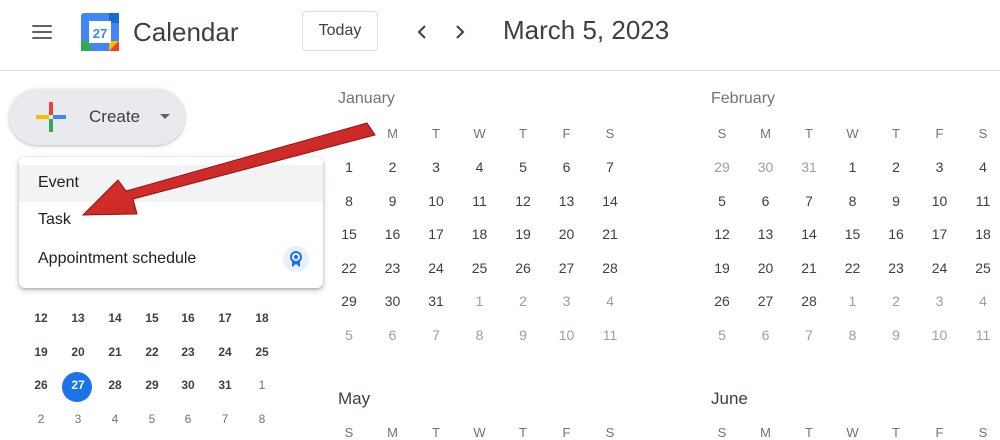 This screenshot has width=1000, height=440. Describe the element at coordinates (41, 385) in the screenshot. I see `mini-calendar-day: 26` at that location.